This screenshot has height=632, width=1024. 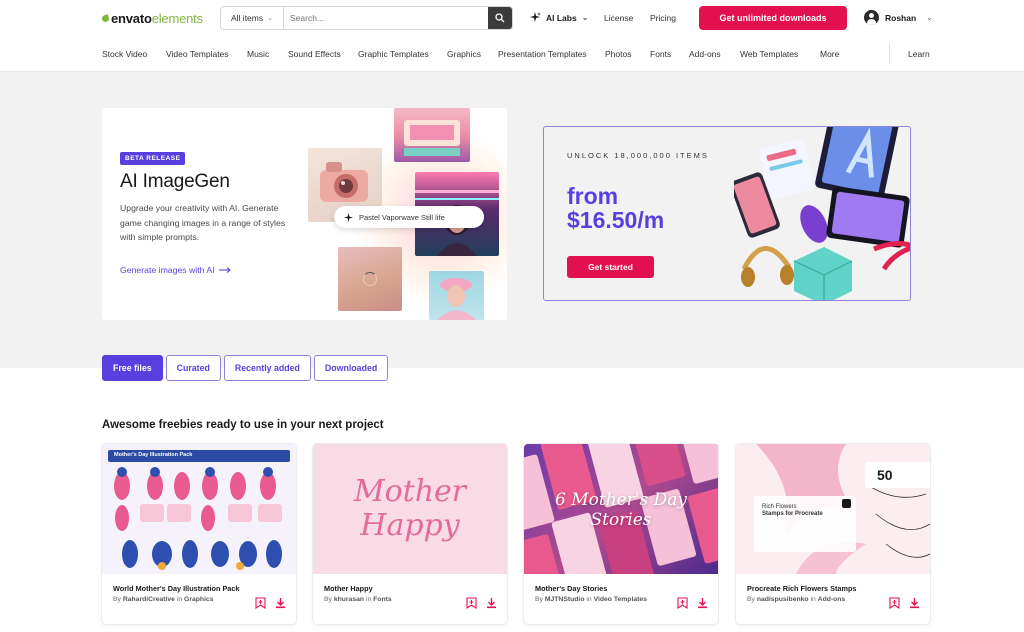 I want to click on nav-item-graphic-templates: Graphic Templates, so click(x=393, y=54).